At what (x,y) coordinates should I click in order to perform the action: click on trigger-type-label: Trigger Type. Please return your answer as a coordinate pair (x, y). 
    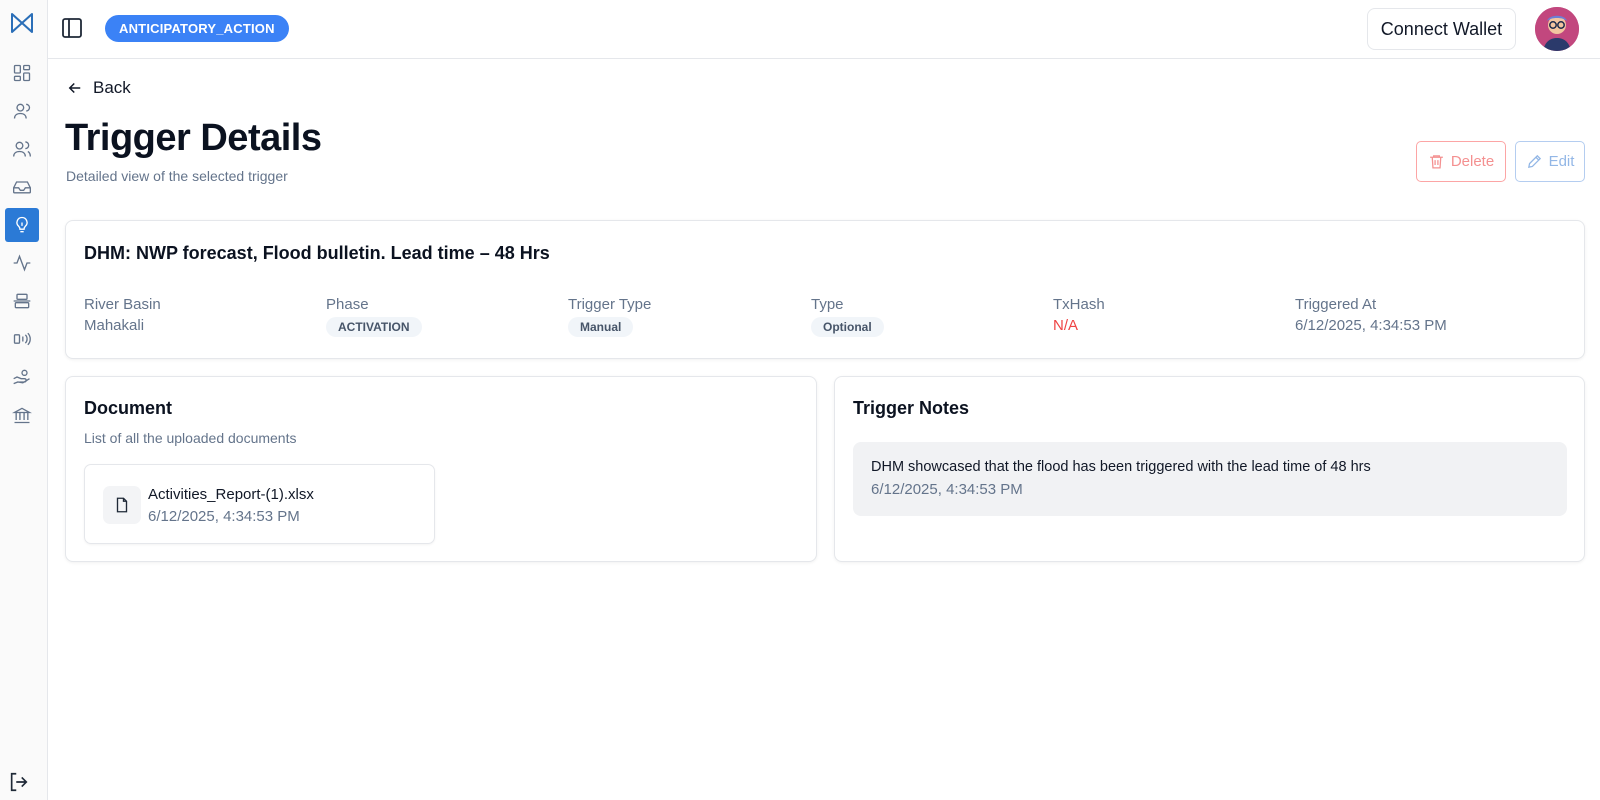
    Looking at the image, I should click on (610, 304).